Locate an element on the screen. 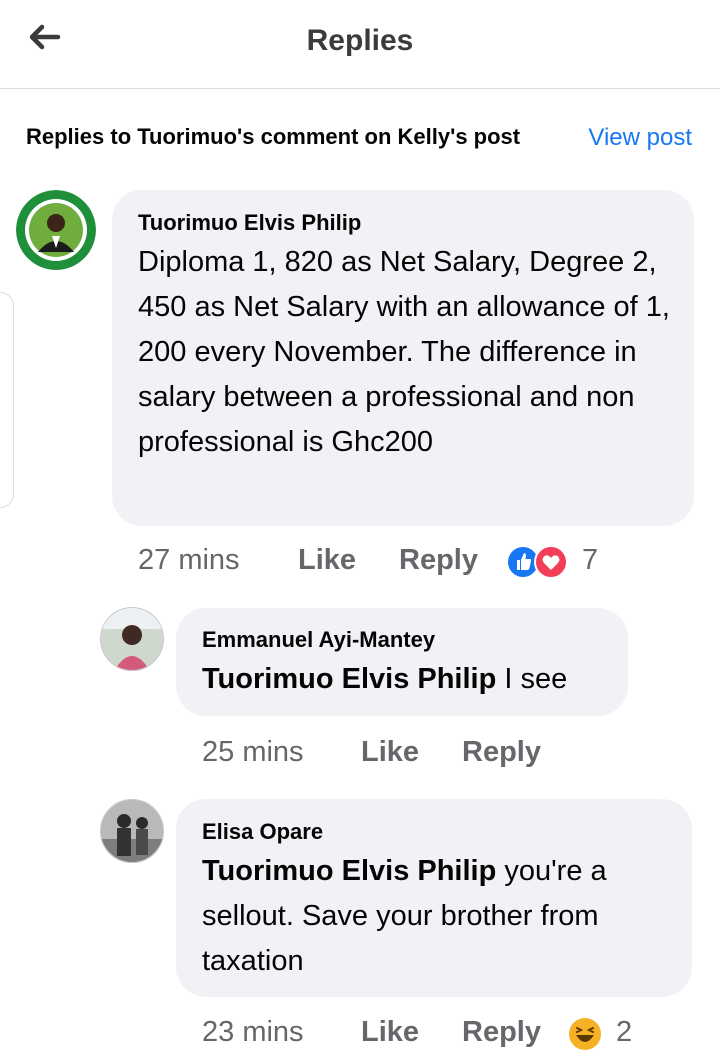 The image size is (720, 1053). reply-text: Tuorimuo Elvis Philip I see is located at coordinates (385, 679).